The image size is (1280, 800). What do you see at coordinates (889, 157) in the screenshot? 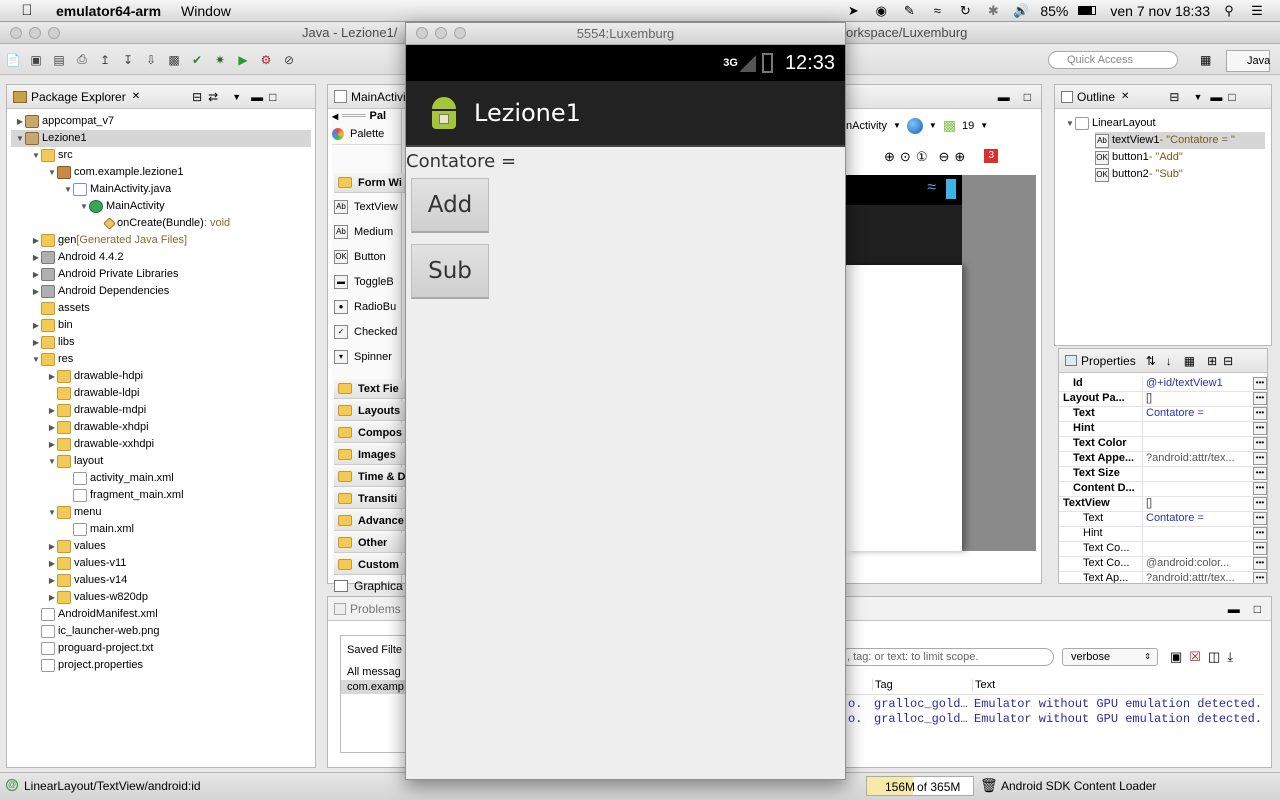
I see `zoom-fit-icon: ⊕` at bounding box center [889, 157].